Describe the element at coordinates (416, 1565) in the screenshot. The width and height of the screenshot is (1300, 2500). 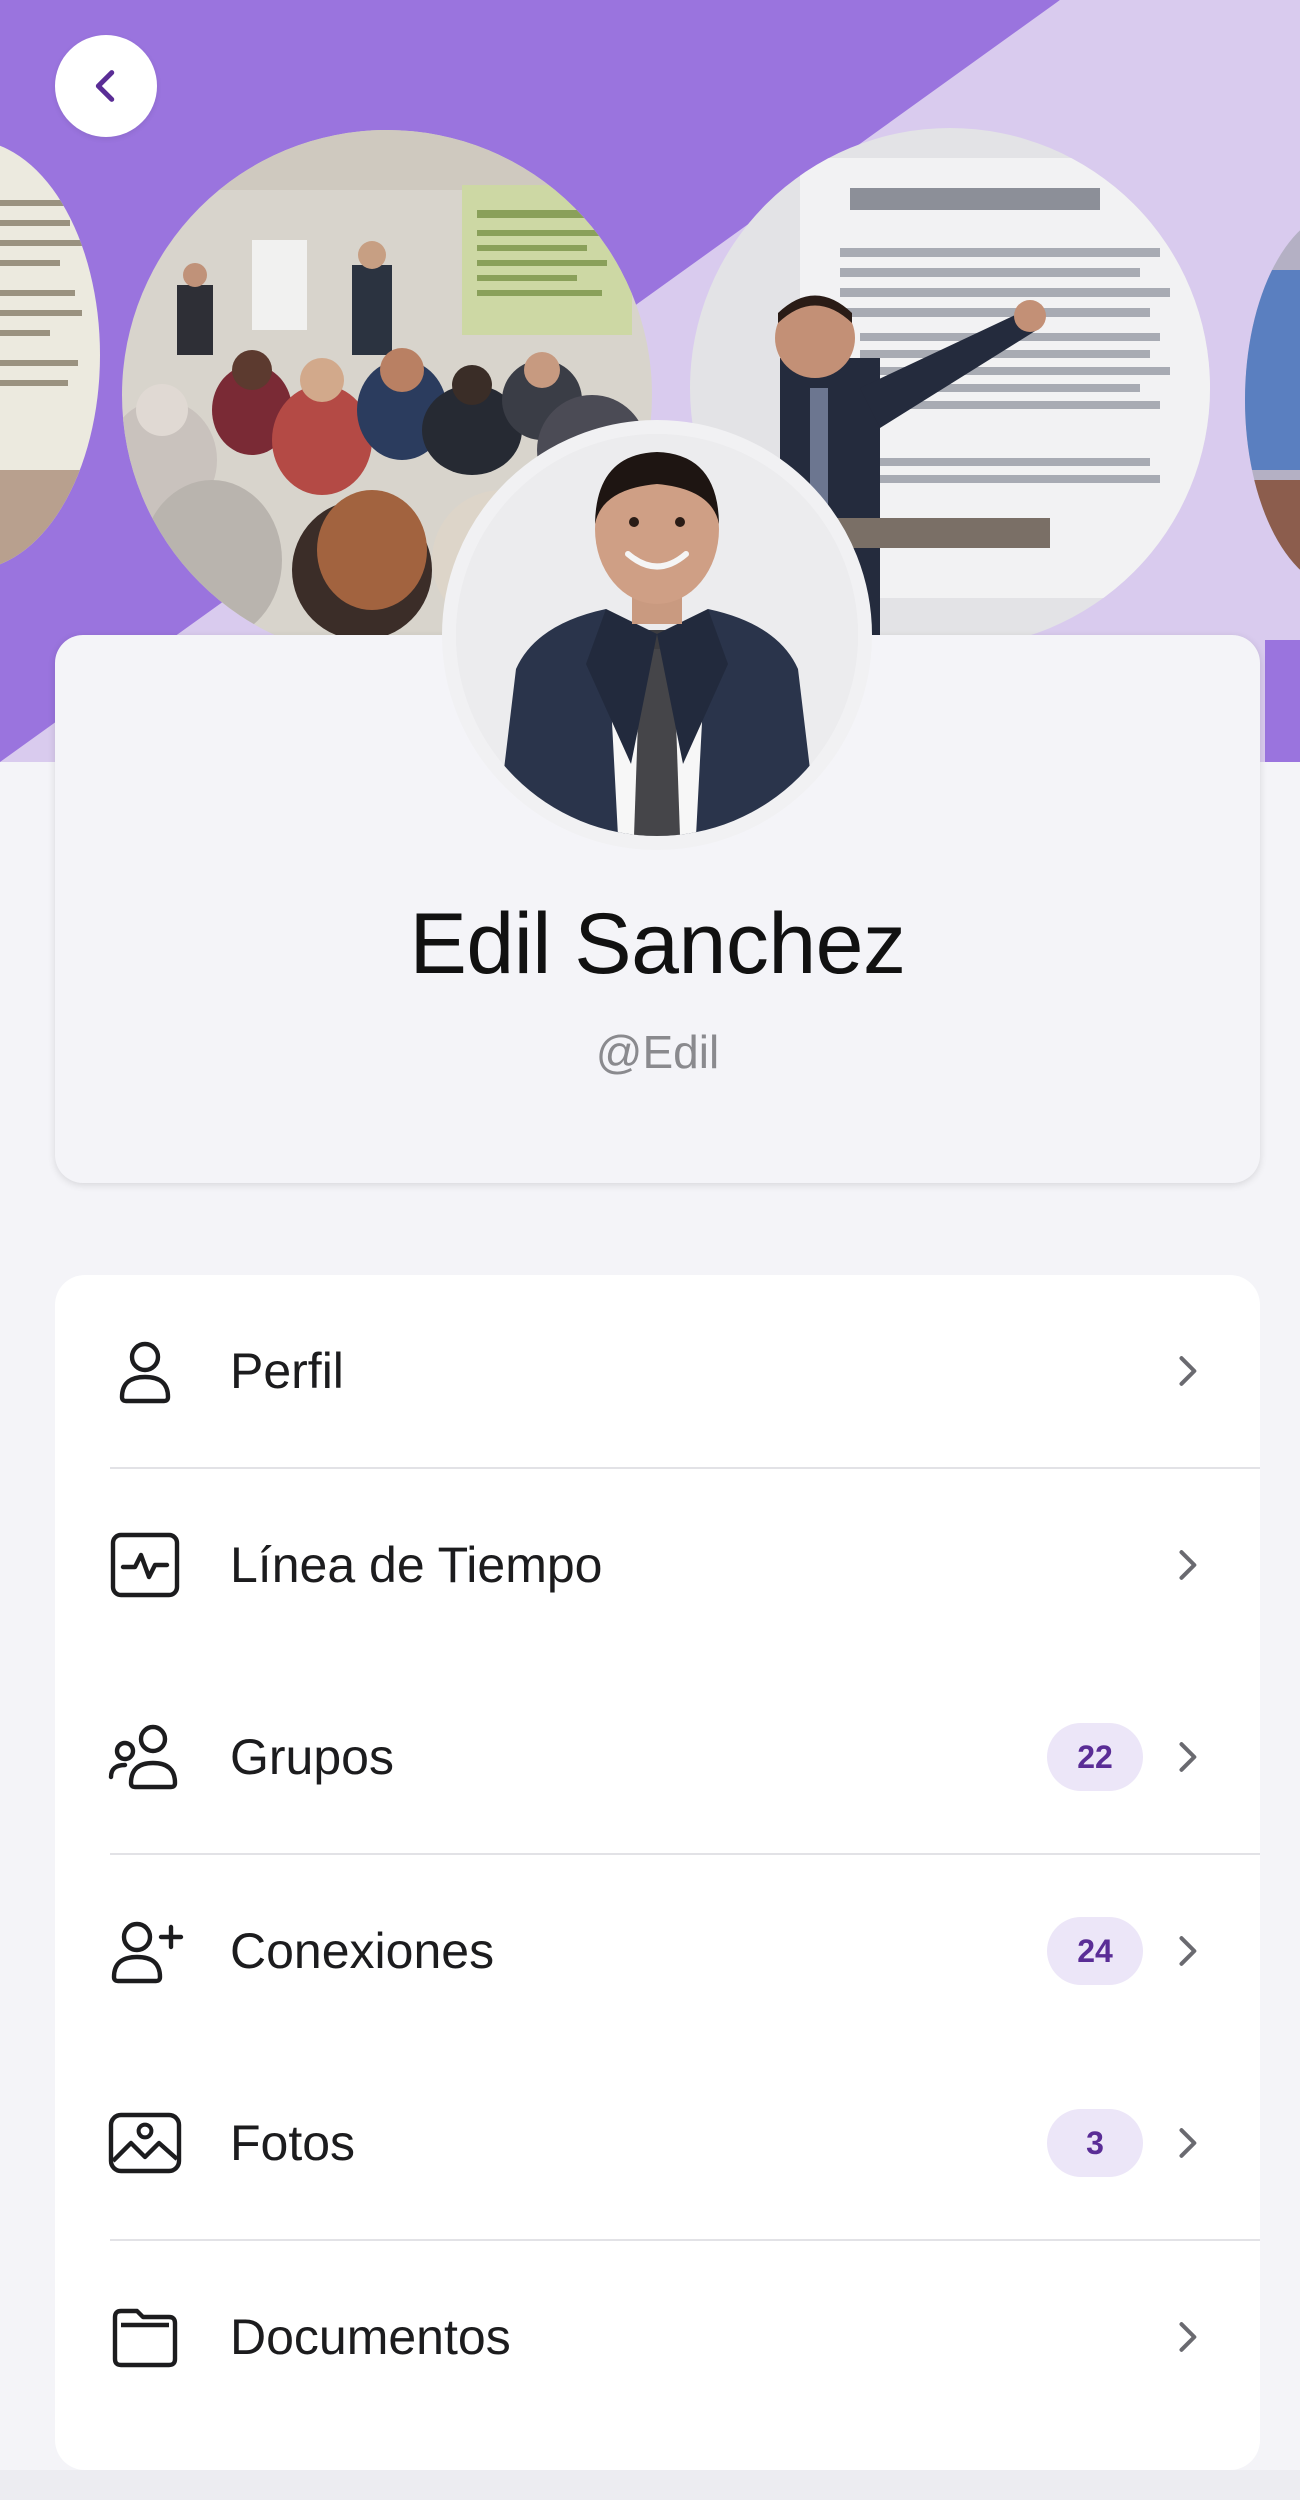
I see `menu-label: Línea de Tiempo` at that location.